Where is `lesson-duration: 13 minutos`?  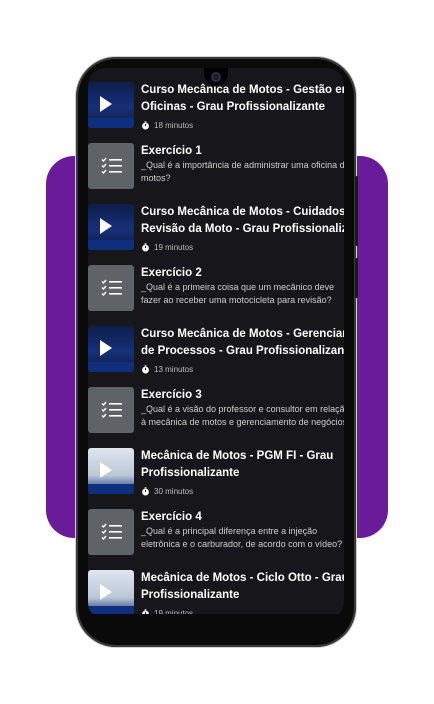
lesson-duration: 13 minutos is located at coordinates (167, 369).